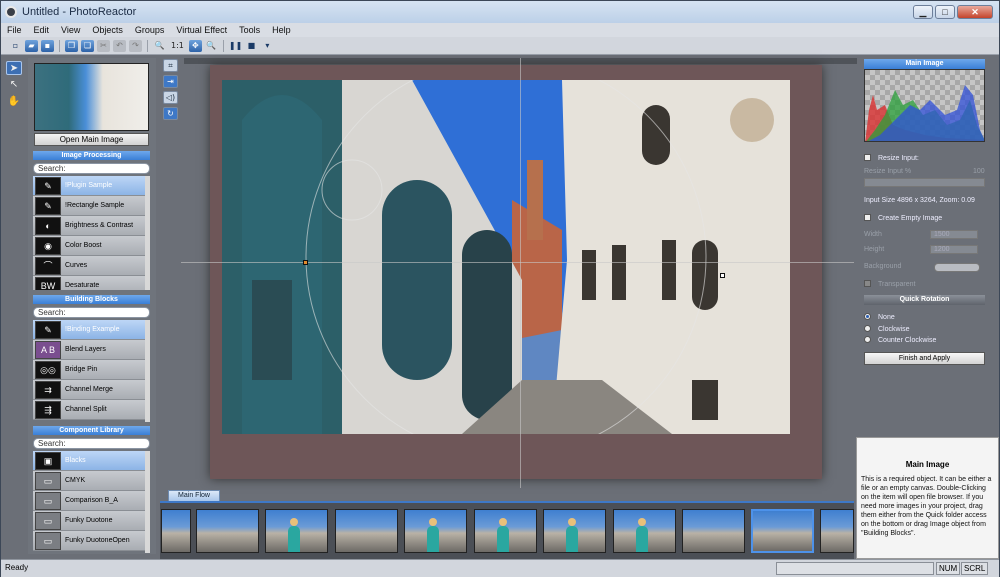 The width and height of the screenshot is (1000, 577). Describe the element at coordinates (48, 369) in the screenshot. I see `bridge-pin-icon: ◎◎` at that location.